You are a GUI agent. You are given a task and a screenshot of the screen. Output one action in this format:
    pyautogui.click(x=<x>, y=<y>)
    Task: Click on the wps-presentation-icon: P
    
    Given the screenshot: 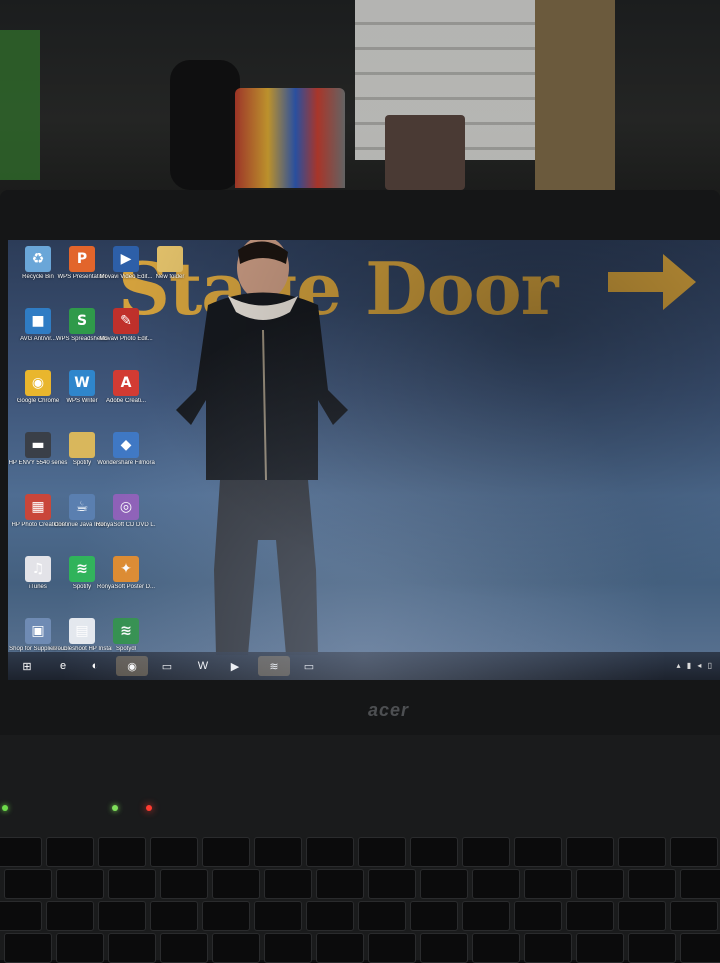 What is the action you would take?
    pyautogui.click(x=82, y=259)
    